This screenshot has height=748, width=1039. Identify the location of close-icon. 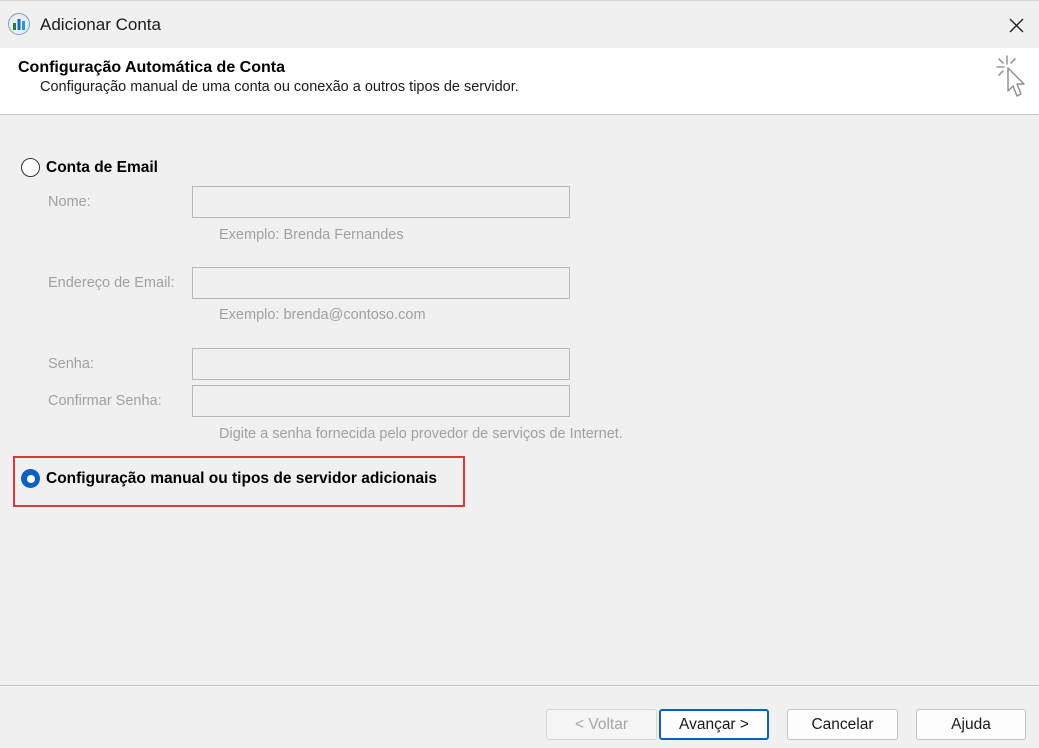
(1016, 25).